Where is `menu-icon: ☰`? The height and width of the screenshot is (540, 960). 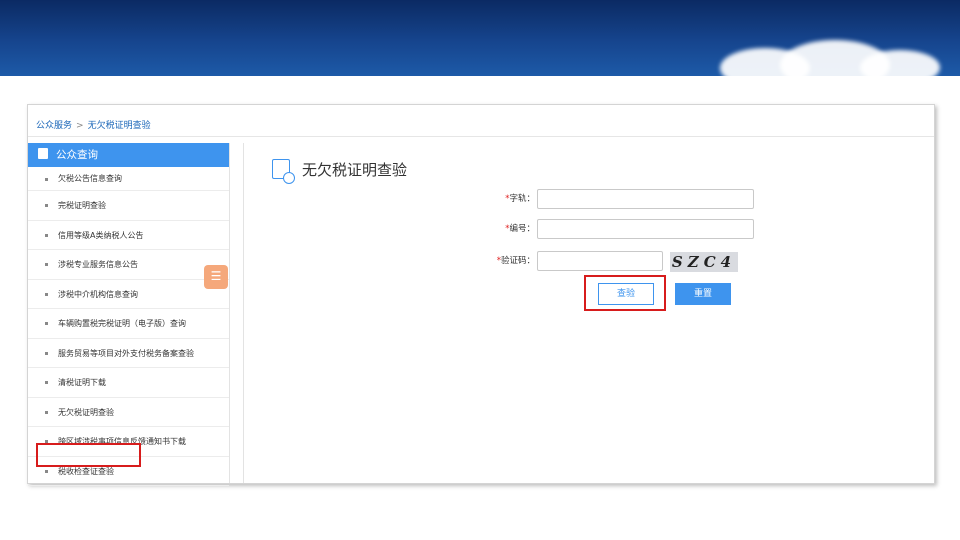
menu-icon: ☰ is located at coordinates (216, 277).